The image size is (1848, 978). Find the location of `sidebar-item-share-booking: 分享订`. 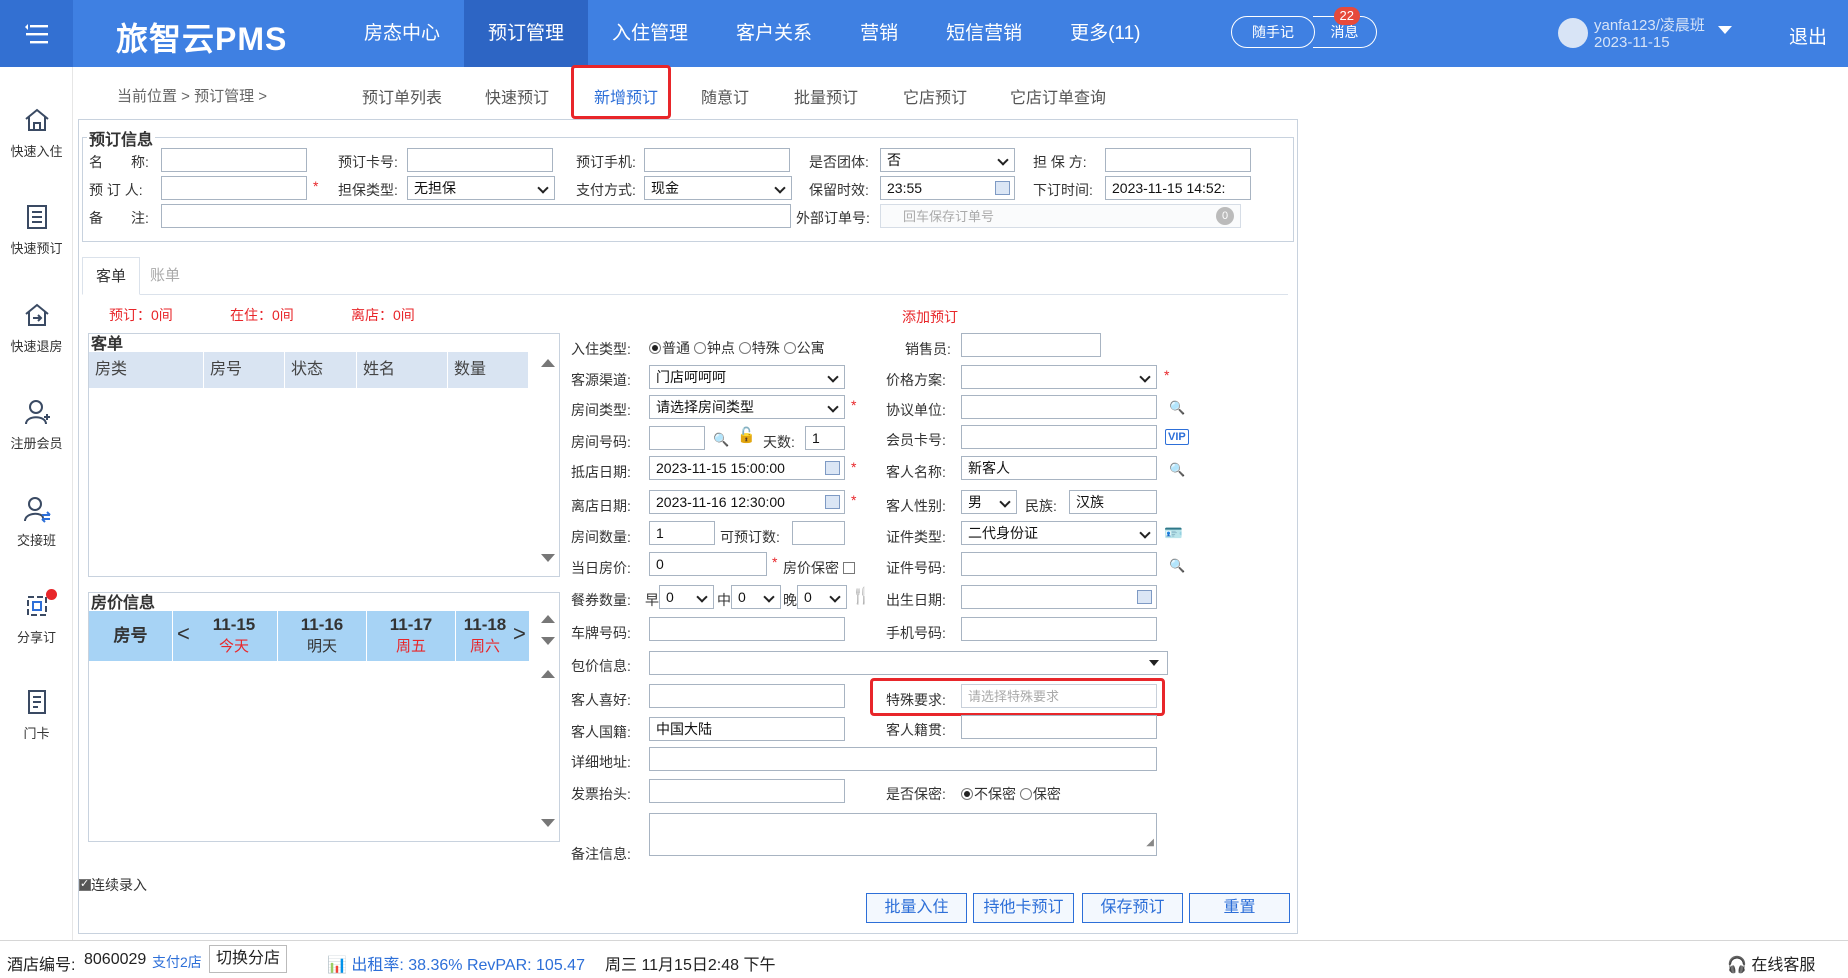

sidebar-item-share-booking: 分享订 is located at coordinates (36, 617).